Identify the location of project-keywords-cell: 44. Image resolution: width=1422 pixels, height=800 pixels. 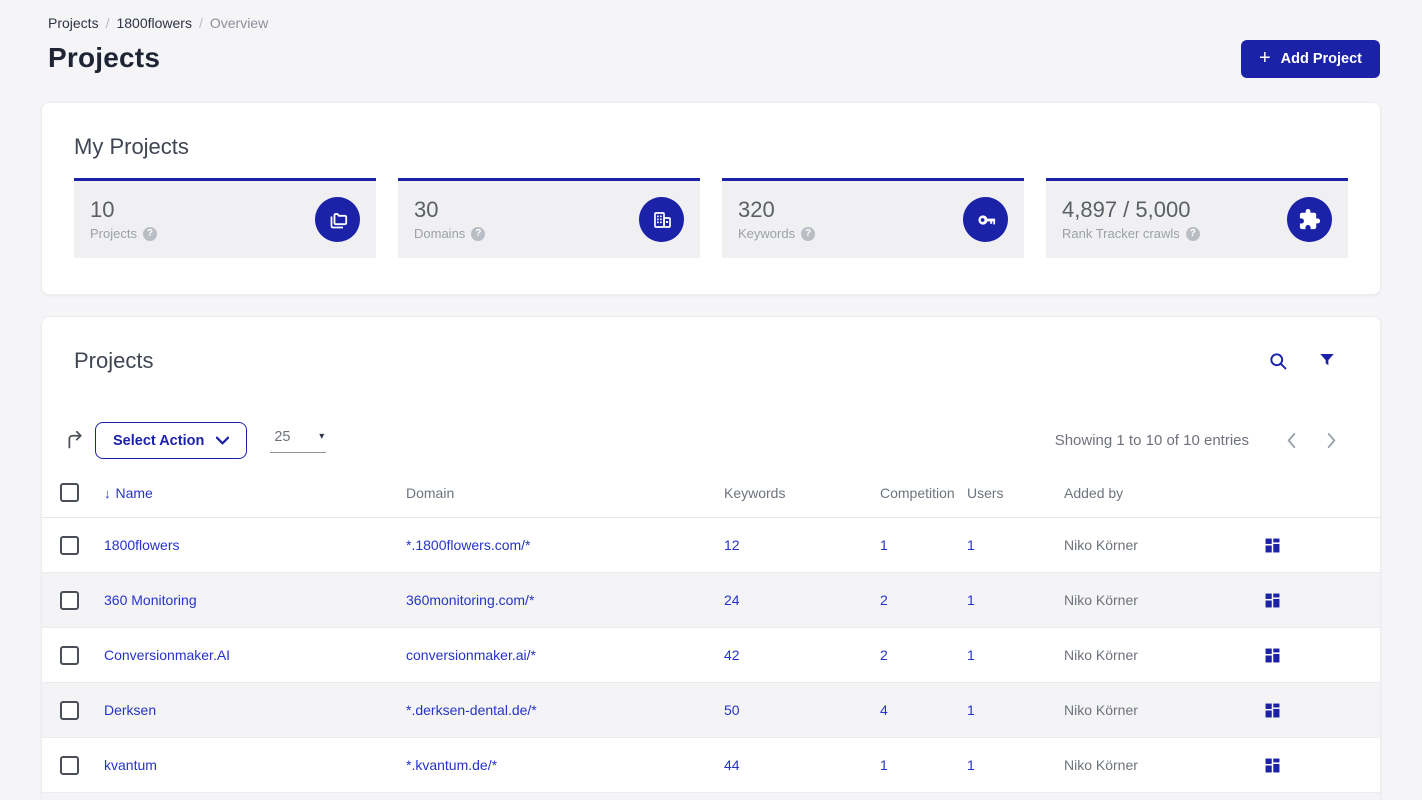
(802, 765).